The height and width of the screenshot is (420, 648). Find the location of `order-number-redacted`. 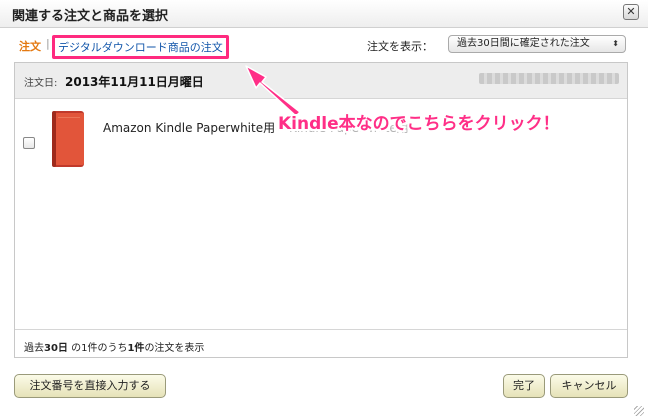

order-number-redacted is located at coordinates (549, 78).